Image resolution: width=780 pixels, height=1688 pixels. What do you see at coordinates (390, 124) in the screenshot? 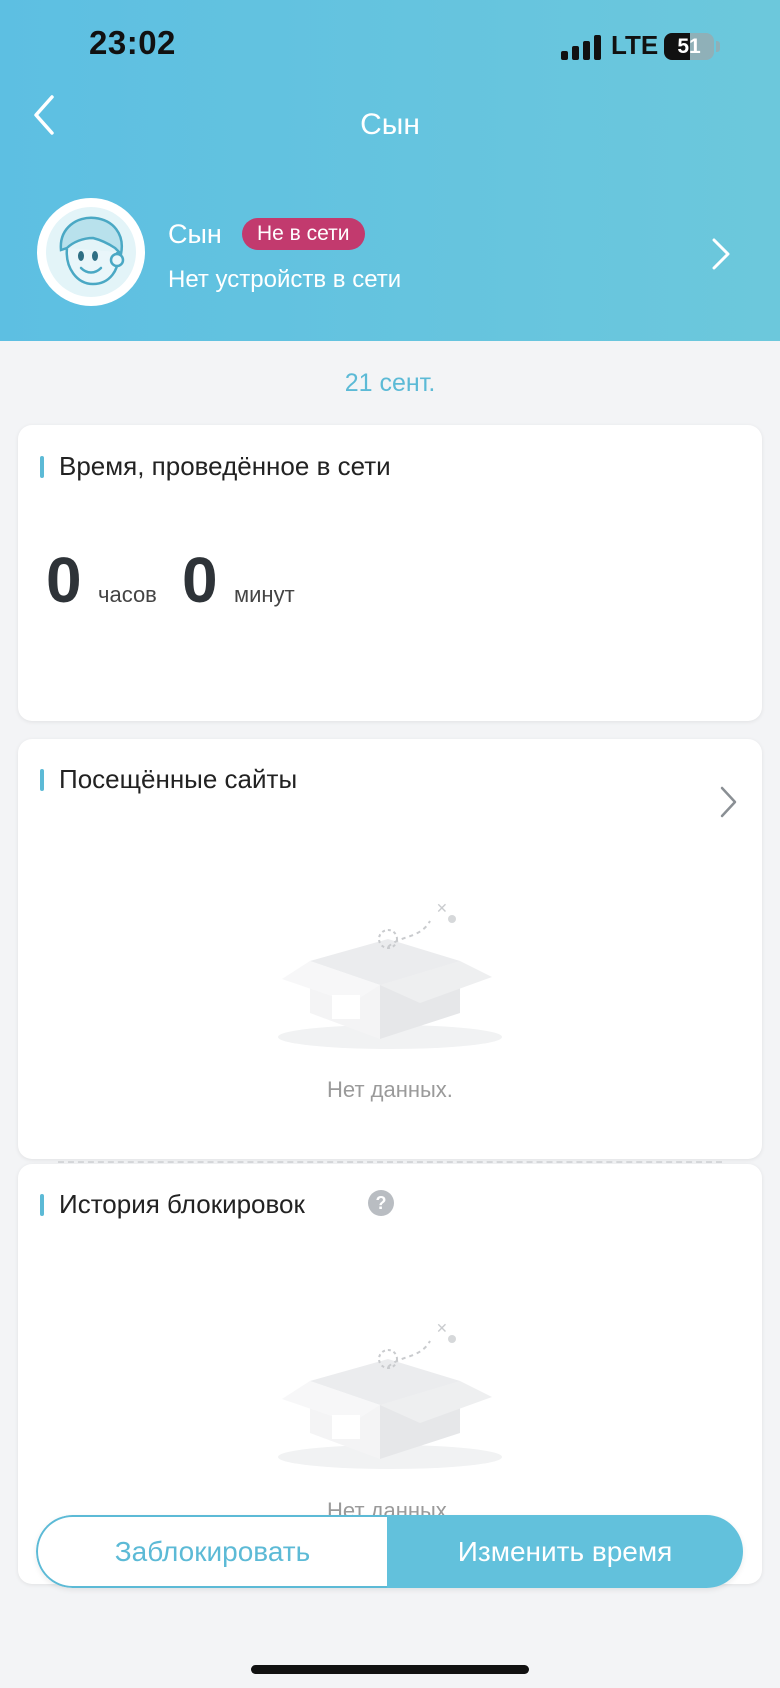
I see `page-title: Сын` at bounding box center [390, 124].